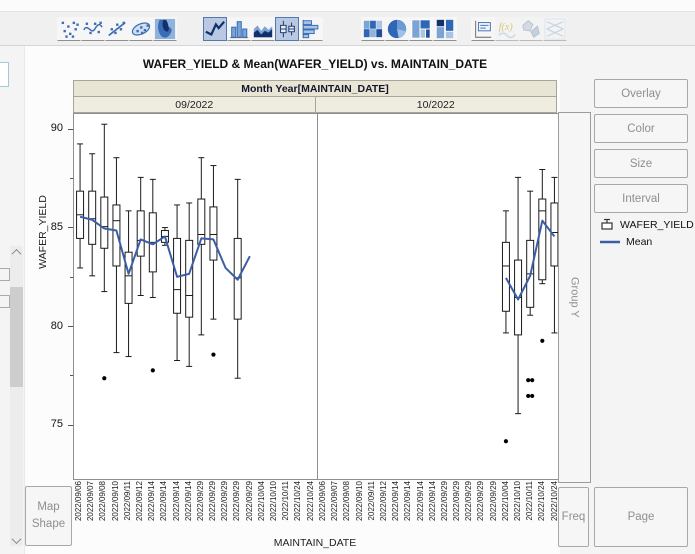 The width and height of the screenshot is (695, 554). Describe the element at coordinates (641, 93) in the screenshot. I see `drop-zone-overlay: Overlay` at that location.